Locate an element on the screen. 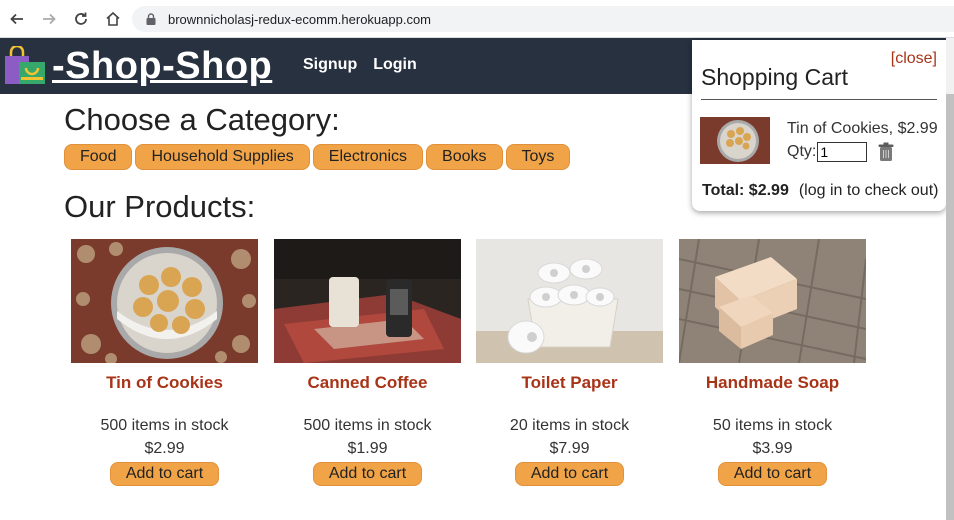 Image resolution: width=954 pixels, height=520 pixels. category-books-button: Books is located at coordinates (464, 157).